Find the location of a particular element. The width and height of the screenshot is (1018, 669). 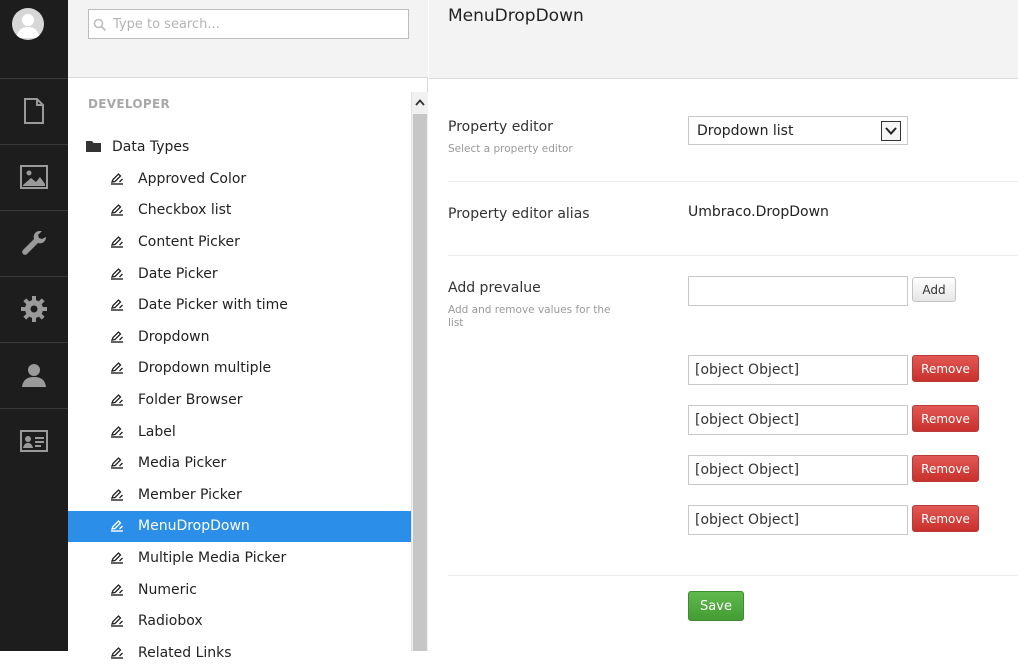

property-editor-select: Dropdown list is located at coordinates (798, 130).